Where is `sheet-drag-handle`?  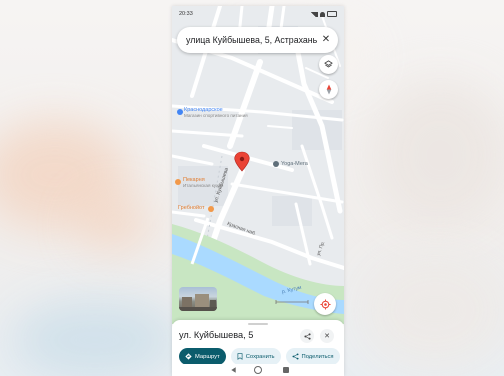 sheet-drag-handle is located at coordinates (258, 324).